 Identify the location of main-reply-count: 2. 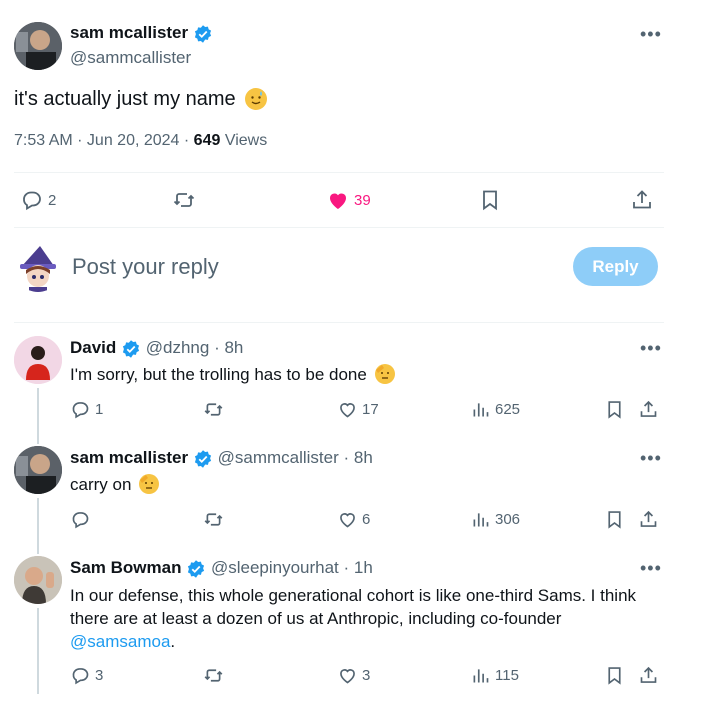
(52, 200).